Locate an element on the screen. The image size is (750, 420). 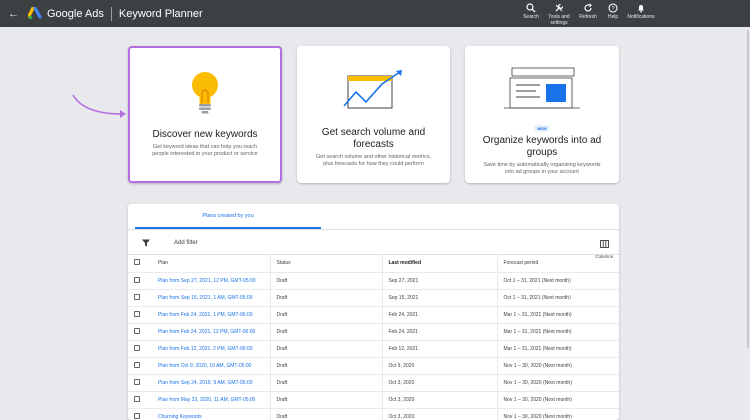
google-ads-logo is located at coordinates (35, 13).